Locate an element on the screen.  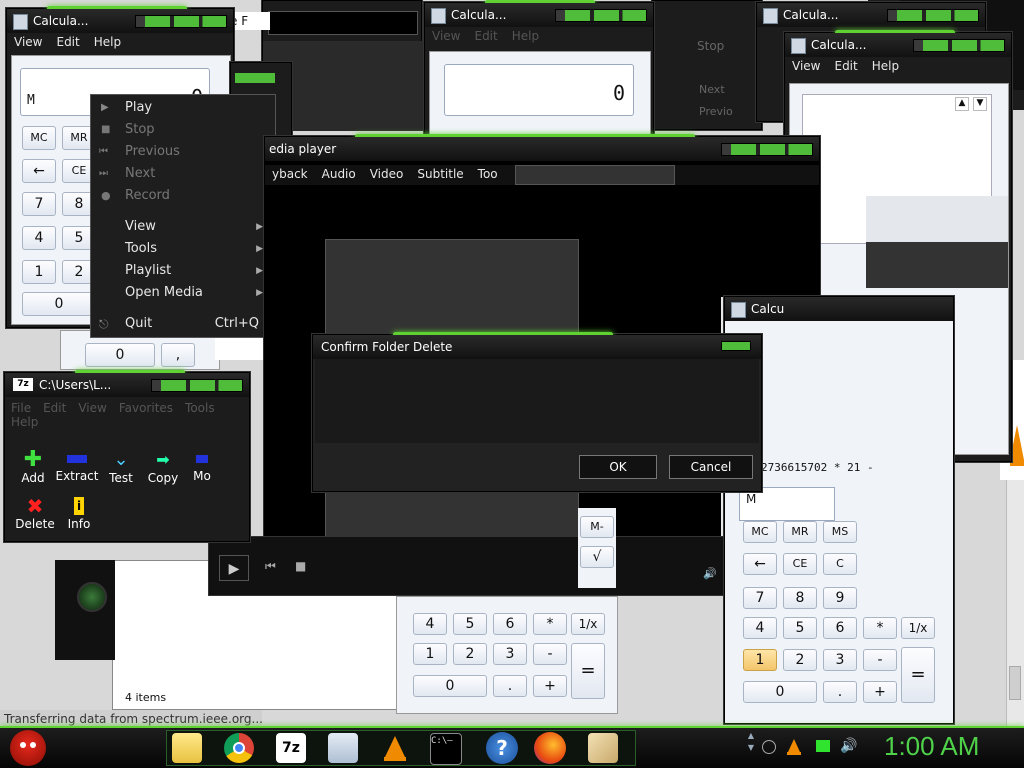
help-taskbar-icon: ? is located at coordinates (502, 748).